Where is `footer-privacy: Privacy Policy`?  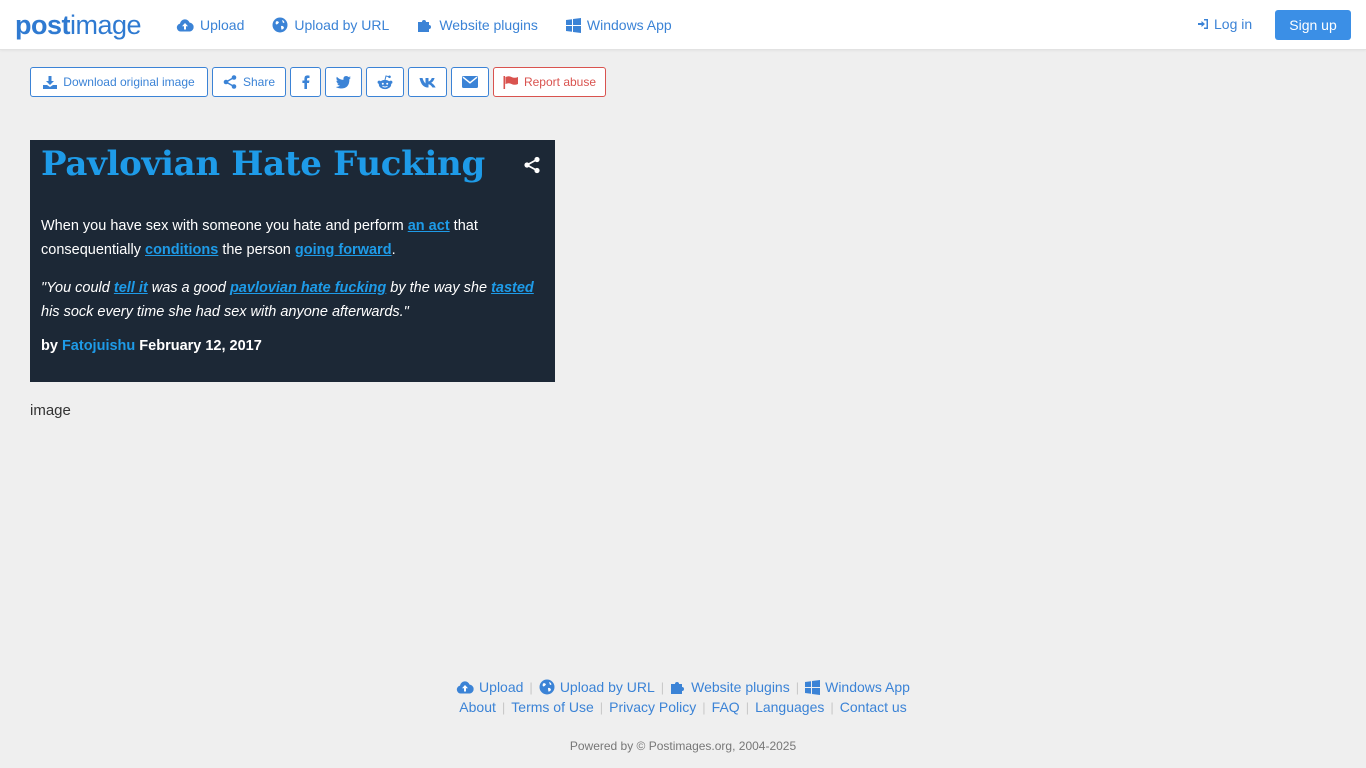 footer-privacy: Privacy Policy is located at coordinates (652, 707).